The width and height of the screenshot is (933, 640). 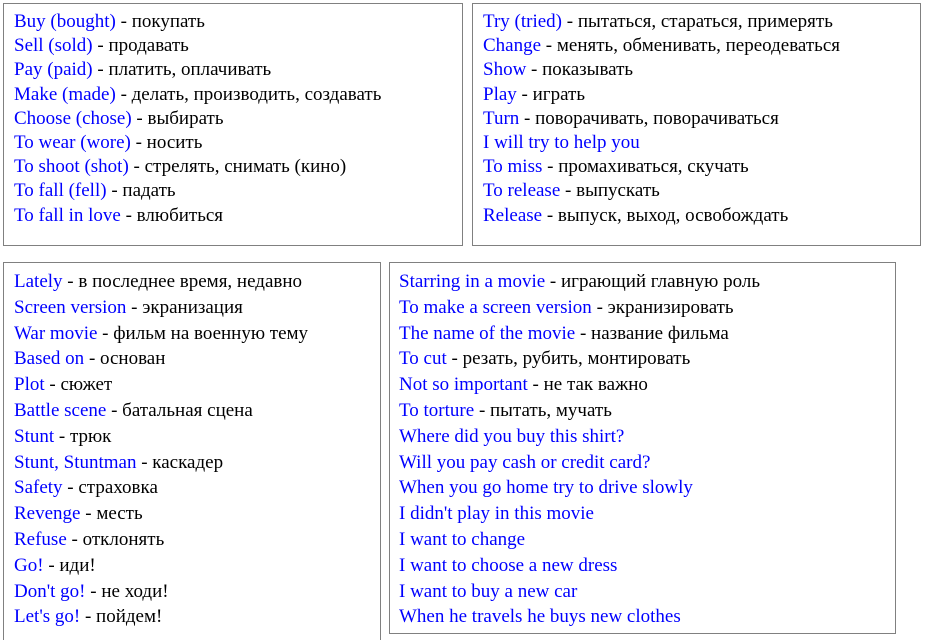 I want to click on vocabulary-line: When he travels he buys new clothes, so click(x=642, y=617).